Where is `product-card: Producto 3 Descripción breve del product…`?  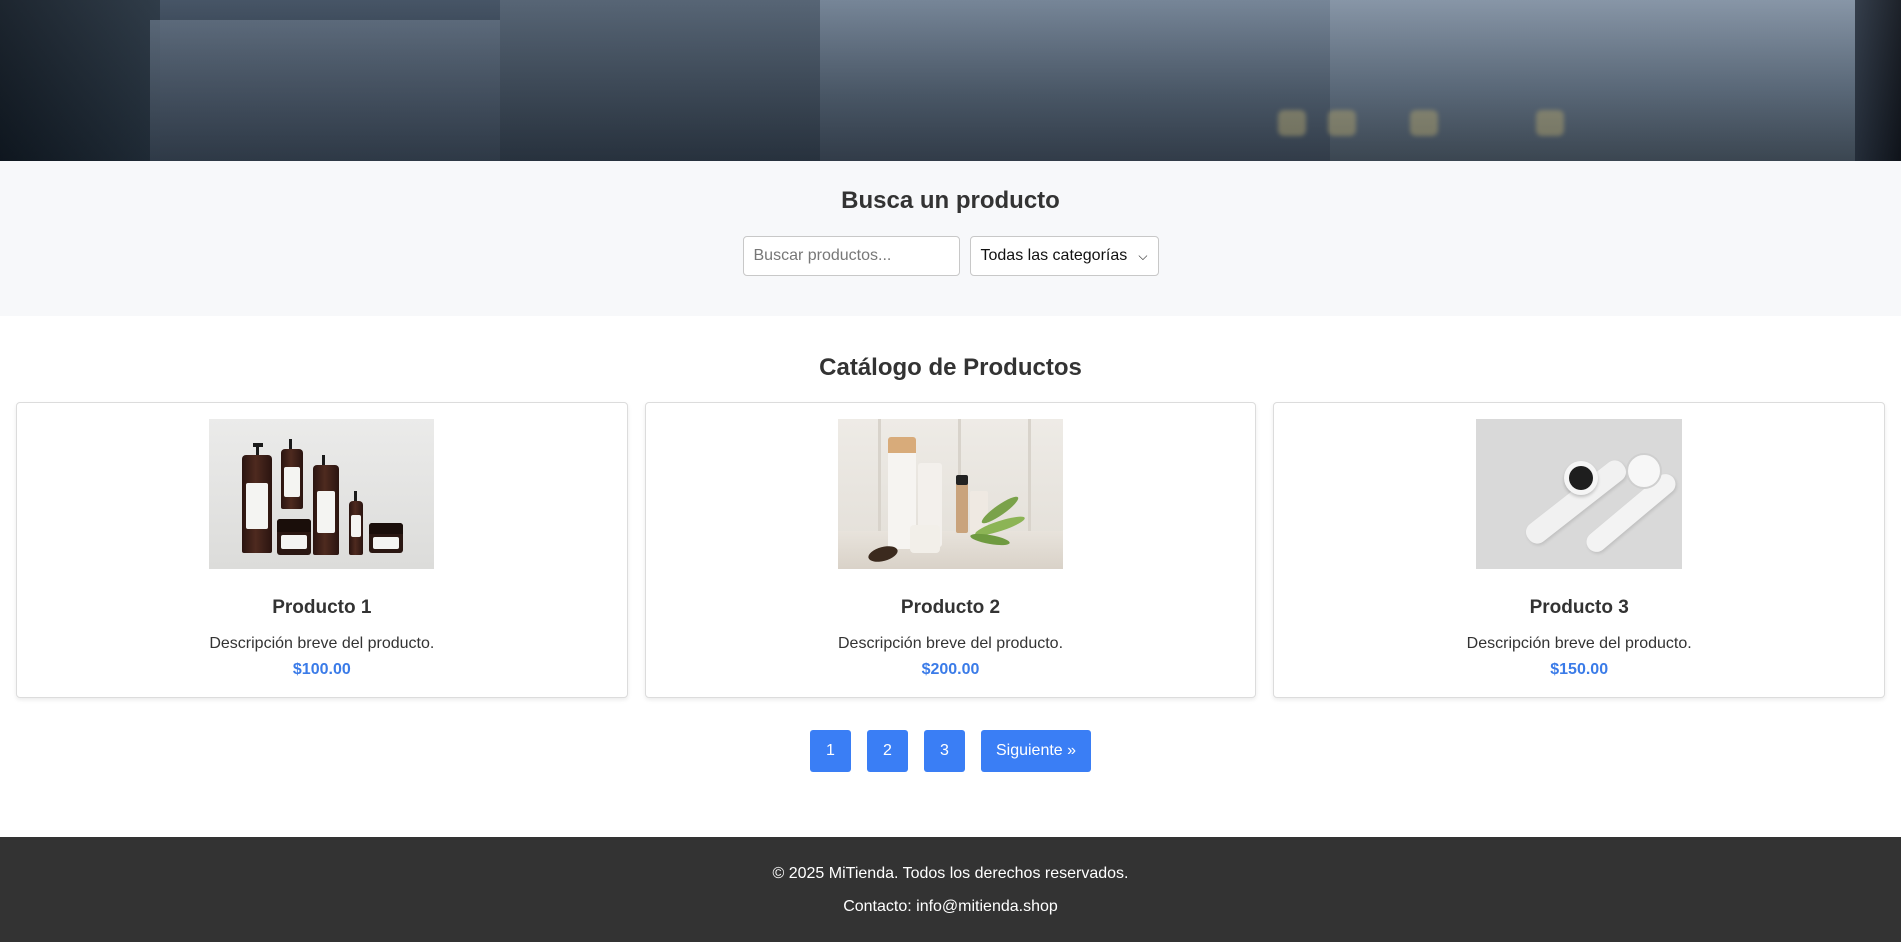 product-card: Producto 3 Descripción breve del product… is located at coordinates (1579, 550).